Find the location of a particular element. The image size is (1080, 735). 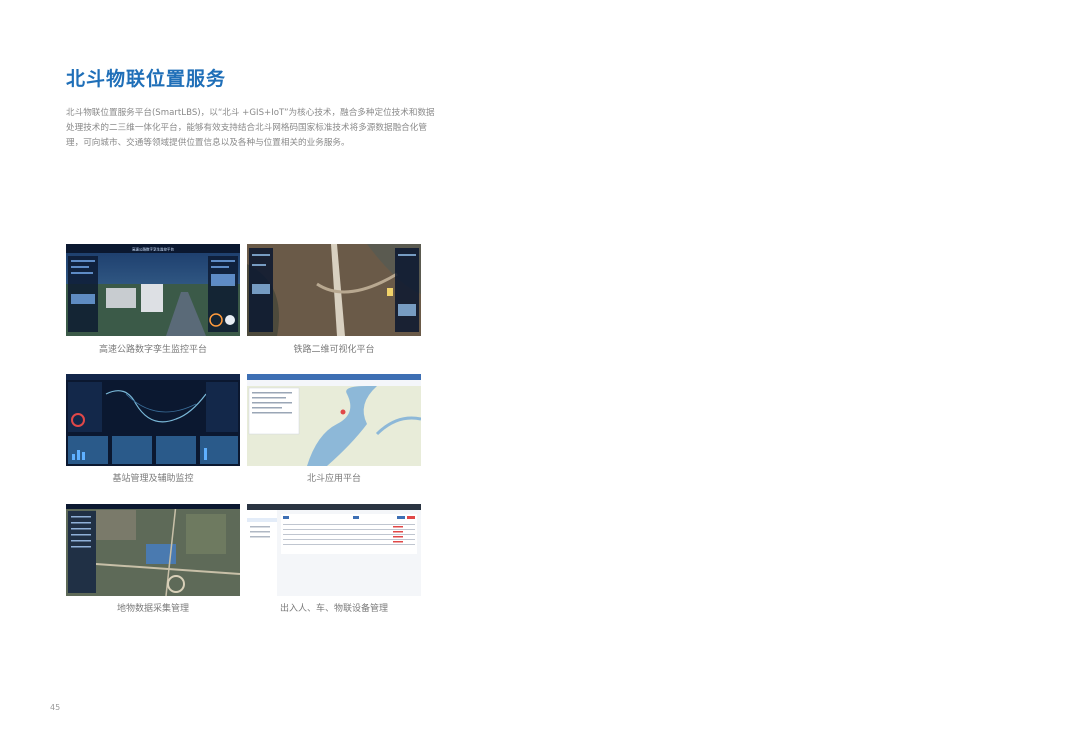

page-number: 45 is located at coordinates (55, 707).